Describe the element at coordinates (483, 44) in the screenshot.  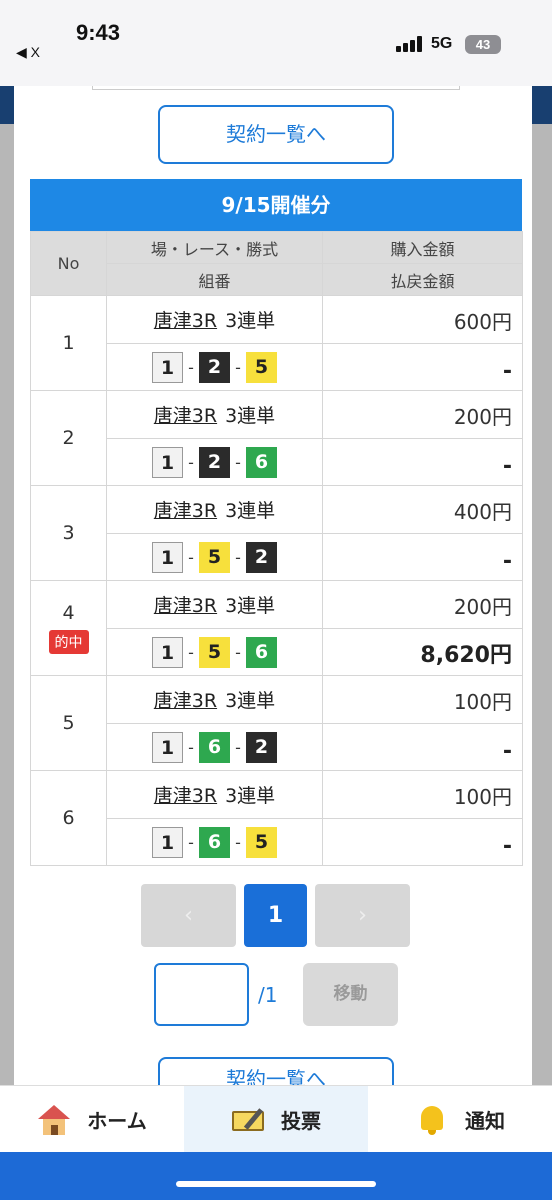
I see `battery-level: 43` at that location.